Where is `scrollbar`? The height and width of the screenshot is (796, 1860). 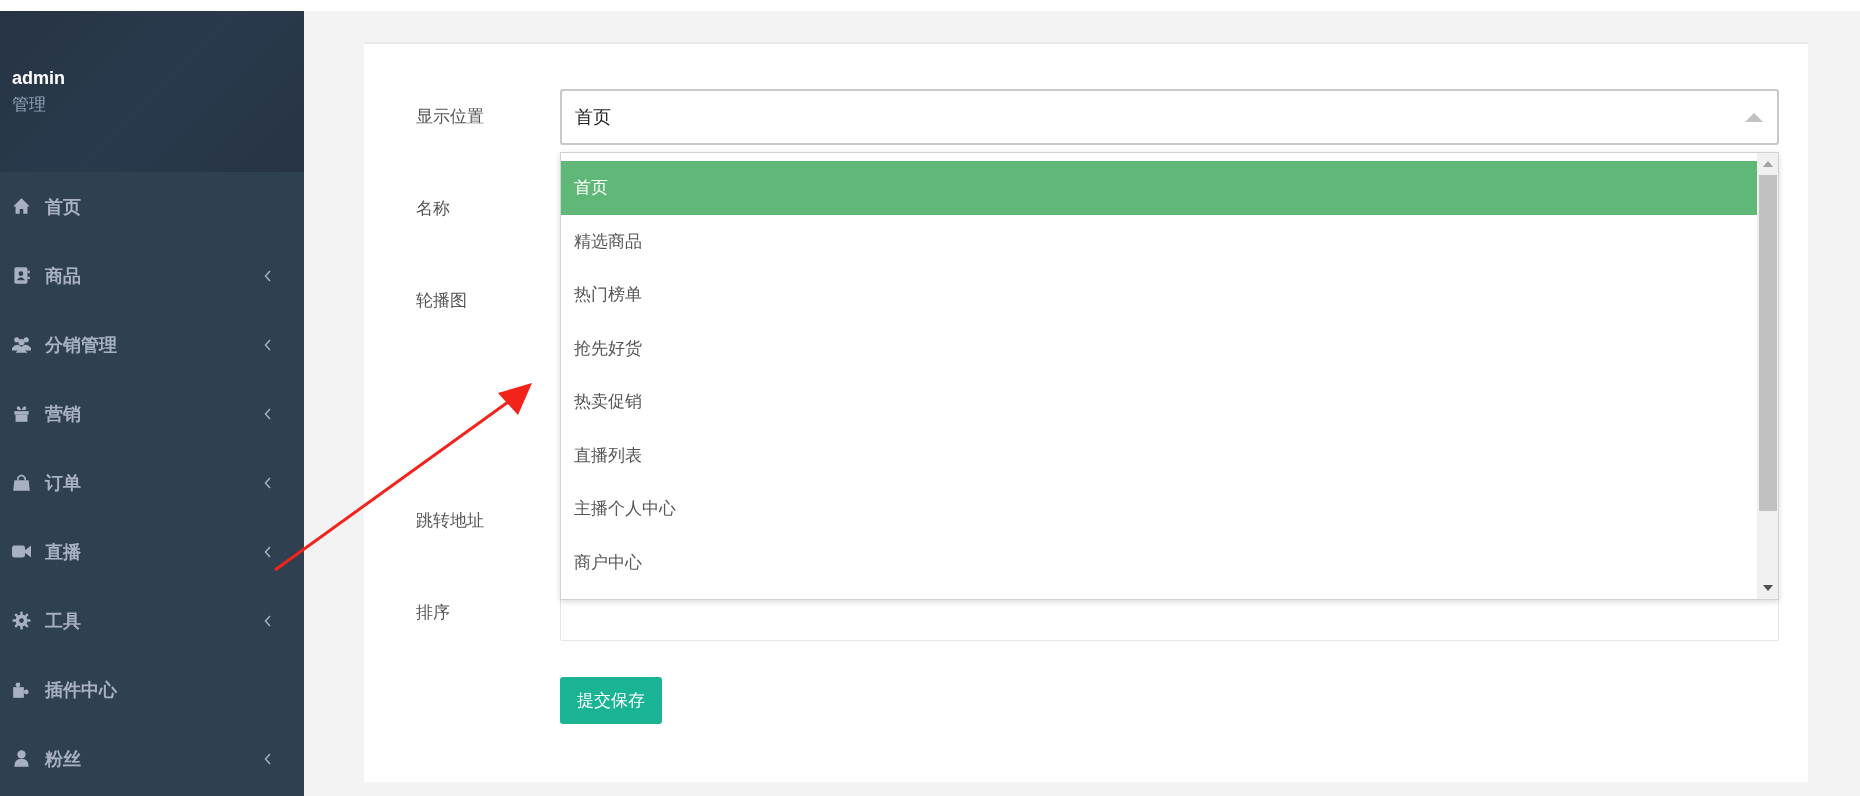 scrollbar is located at coordinates (1767, 376).